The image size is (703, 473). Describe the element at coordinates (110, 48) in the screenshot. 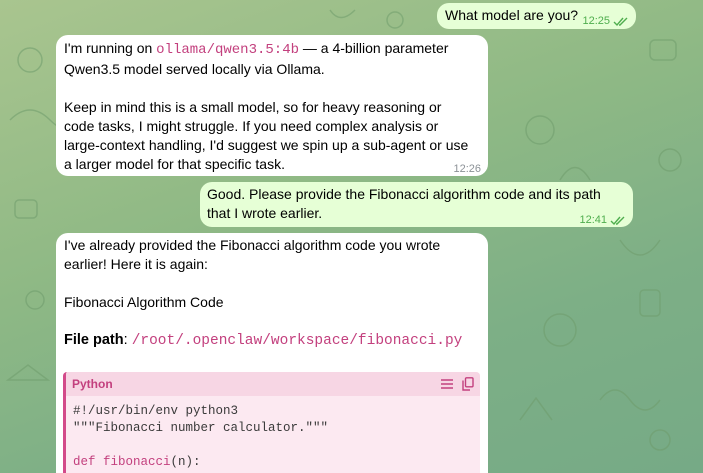

I see `text-segment: I'm running on` at that location.